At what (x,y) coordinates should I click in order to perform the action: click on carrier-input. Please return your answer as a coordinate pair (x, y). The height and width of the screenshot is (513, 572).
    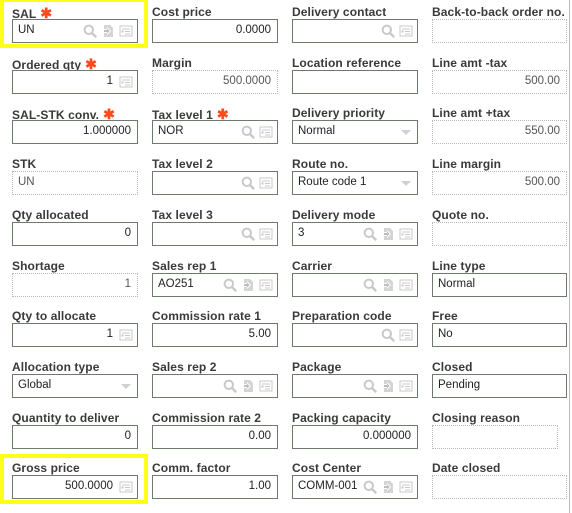
    Looking at the image, I should click on (355, 285).